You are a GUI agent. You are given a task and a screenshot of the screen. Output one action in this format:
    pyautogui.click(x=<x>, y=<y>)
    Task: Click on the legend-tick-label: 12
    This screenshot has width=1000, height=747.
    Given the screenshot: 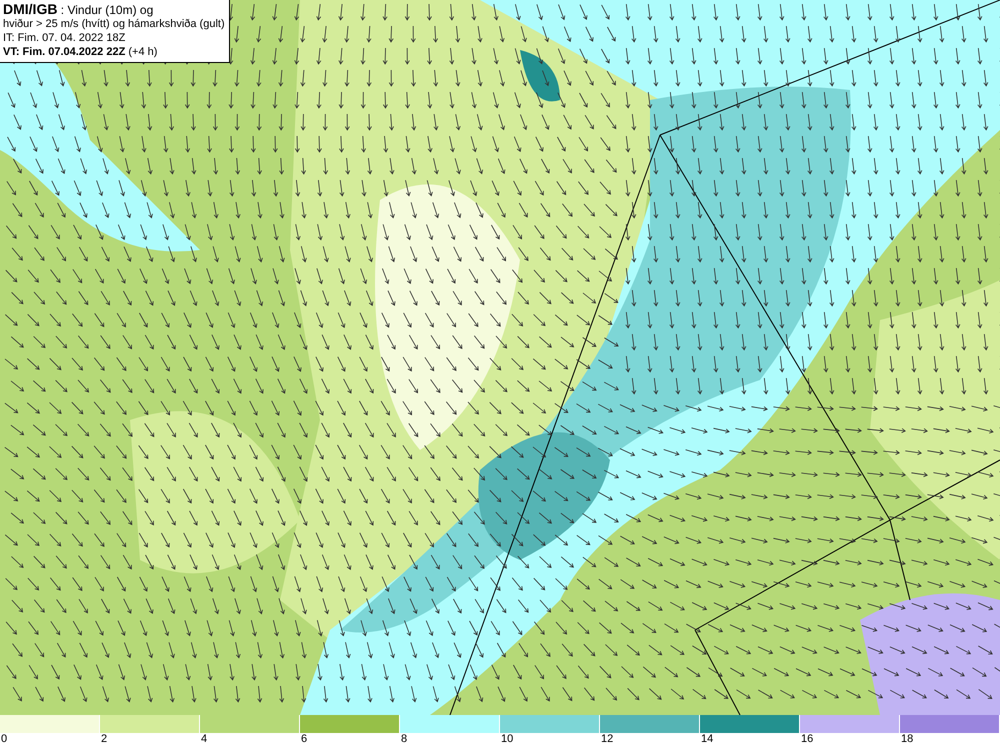 What is the action you would take?
    pyautogui.click(x=607, y=739)
    